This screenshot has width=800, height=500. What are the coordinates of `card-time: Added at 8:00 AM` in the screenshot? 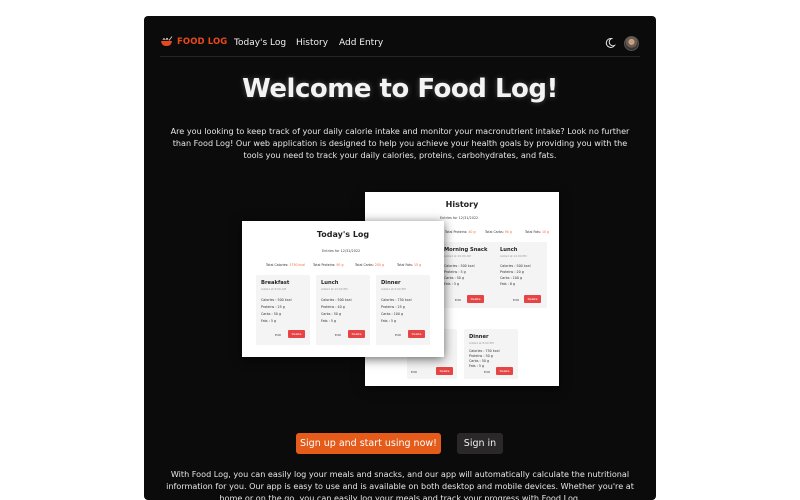 It's located at (273, 289).